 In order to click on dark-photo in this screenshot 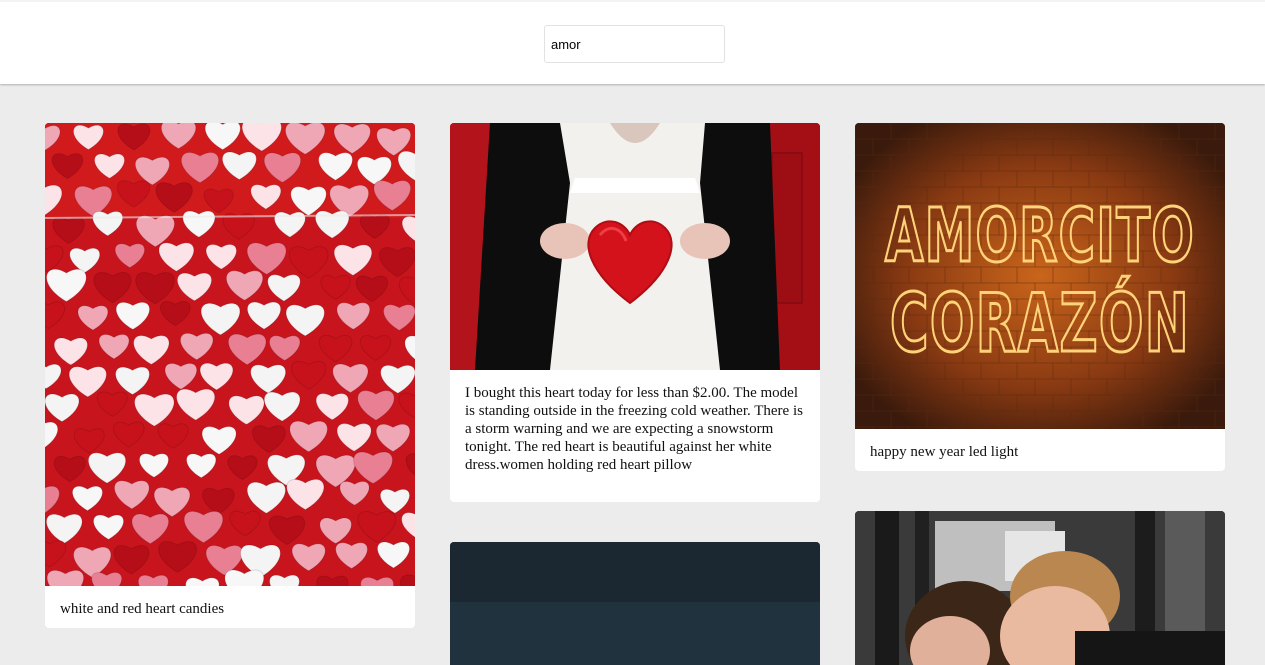, I will do `click(635, 603)`.